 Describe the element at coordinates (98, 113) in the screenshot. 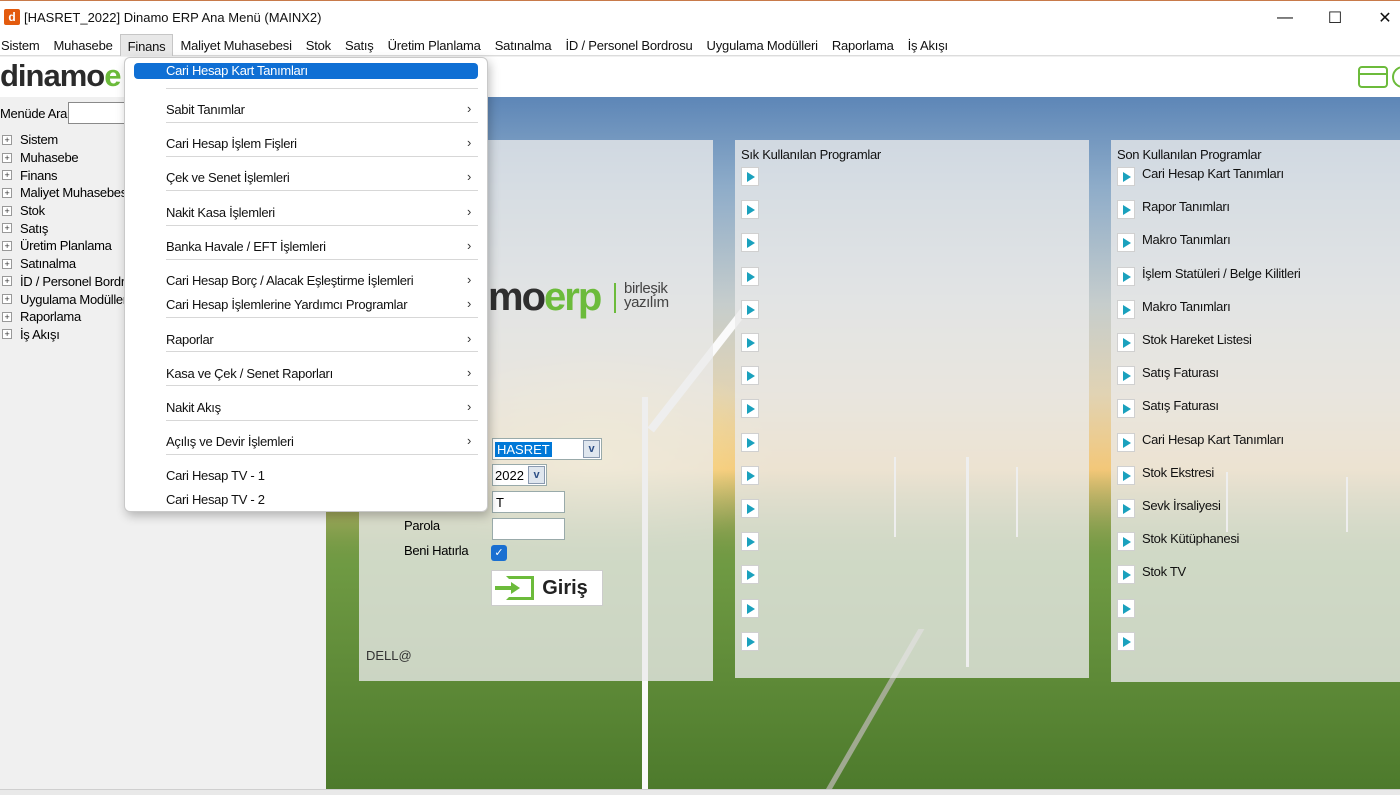

I see `menu-search-input` at that location.